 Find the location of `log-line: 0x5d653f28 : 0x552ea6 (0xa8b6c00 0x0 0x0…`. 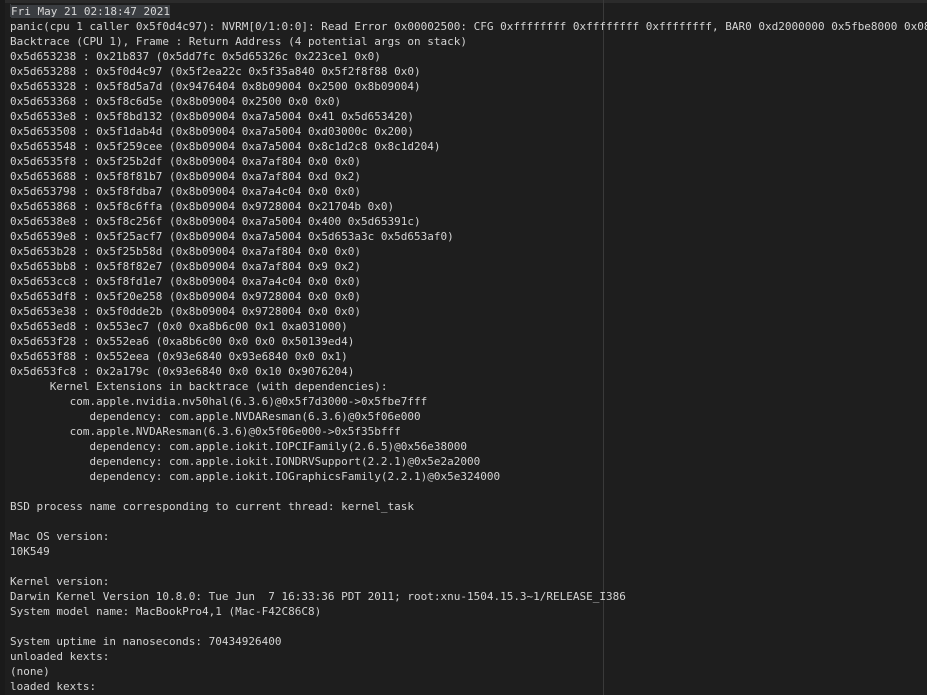

log-line: 0x5d653f28 : 0x552ea6 (0xa8b6c00 0x0 0x0… is located at coordinates (468, 341).